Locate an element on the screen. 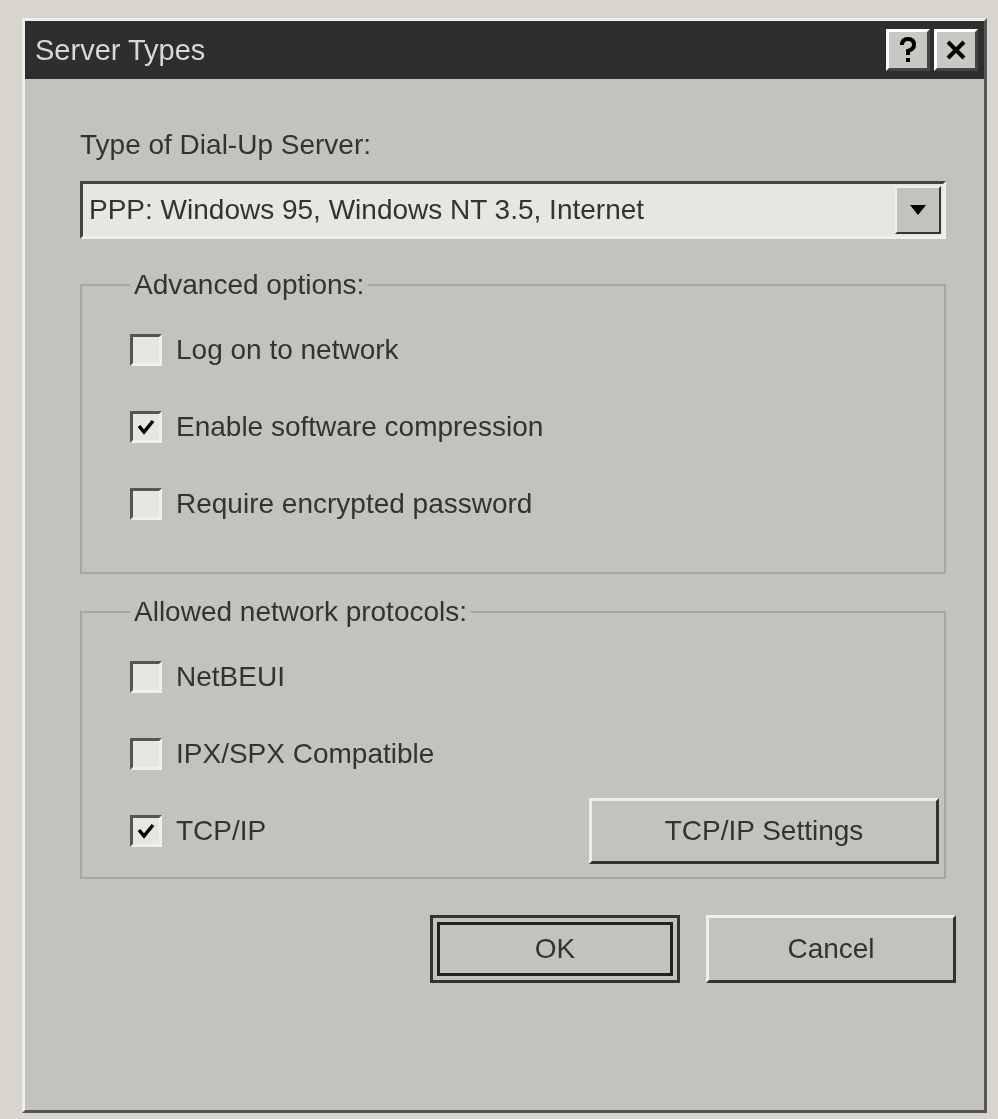 The image size is (998, 1119). help-button is located at coordinates (908, 50).